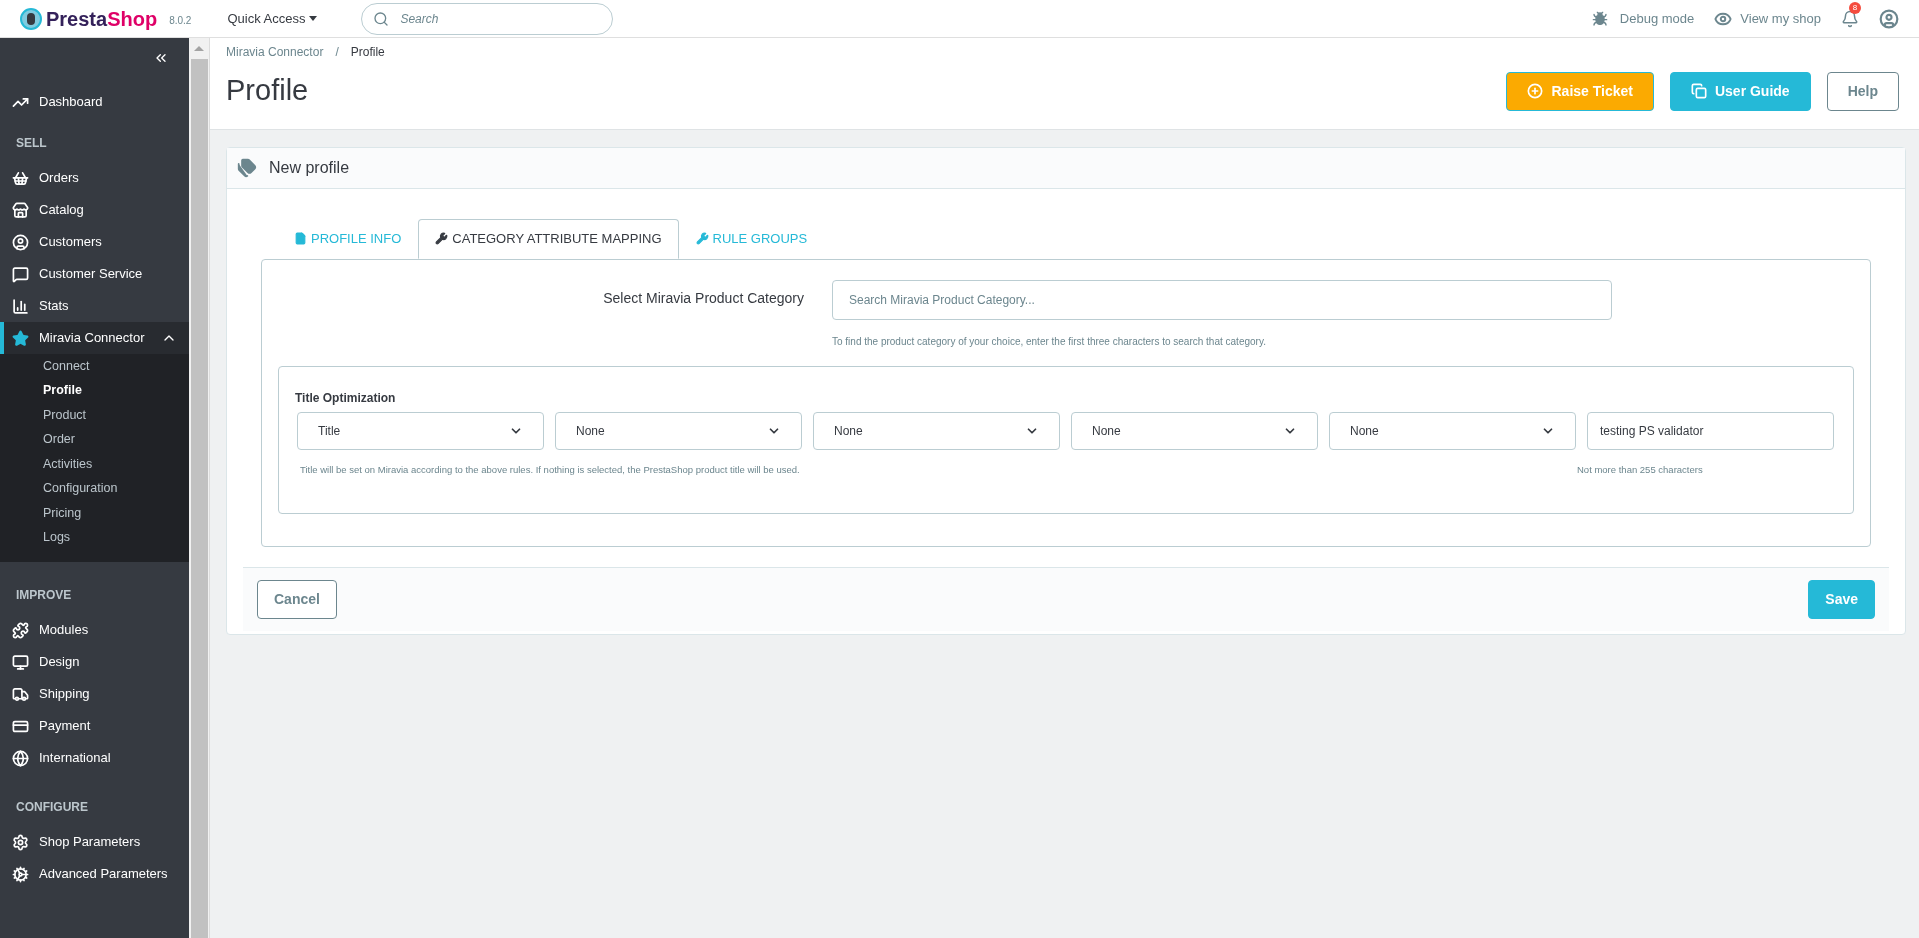 The image size is (1919, 938). What do you see at coordinates (1535, 91) in the screenshot?
I see `plus-circle-icon` at bounding box center [1535, 91].